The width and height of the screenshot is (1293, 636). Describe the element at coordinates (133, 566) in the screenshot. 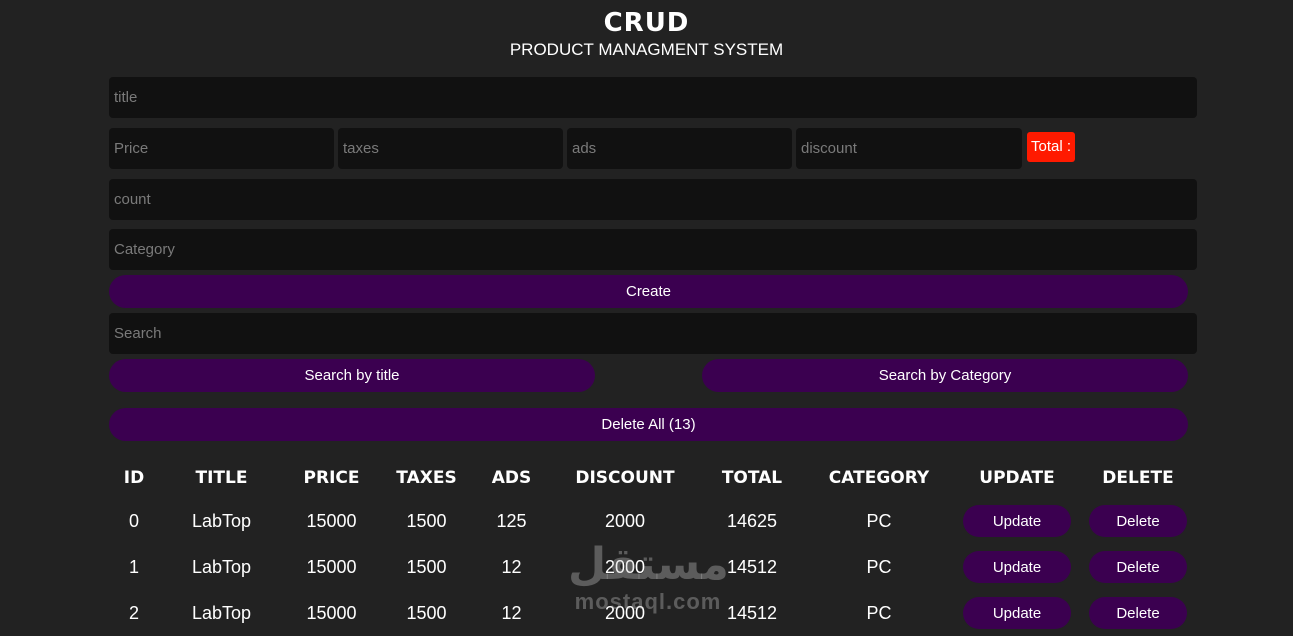

I see `cell-id: 1` at that location.